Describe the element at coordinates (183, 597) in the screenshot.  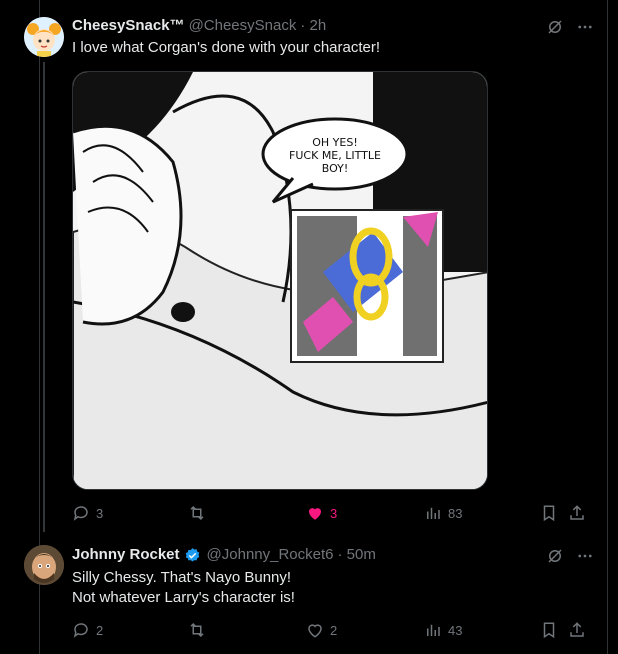
I see `tweet-text-line: Not whatever Larry's character is!` at that location.